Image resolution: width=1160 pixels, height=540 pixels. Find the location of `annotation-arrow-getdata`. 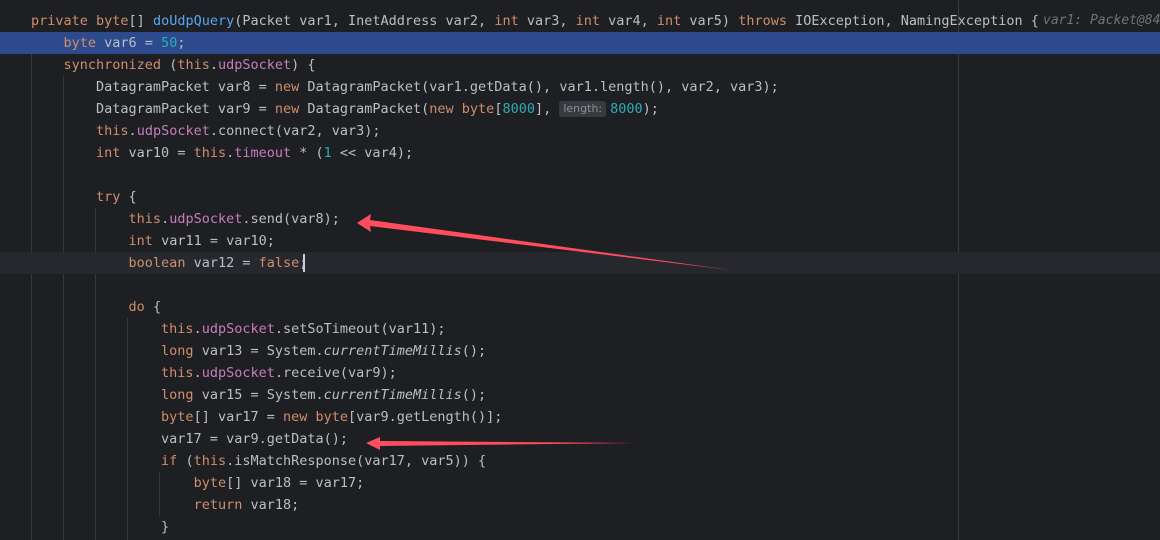

annotation-arrow-getdata is located at coordinates (503, 443).